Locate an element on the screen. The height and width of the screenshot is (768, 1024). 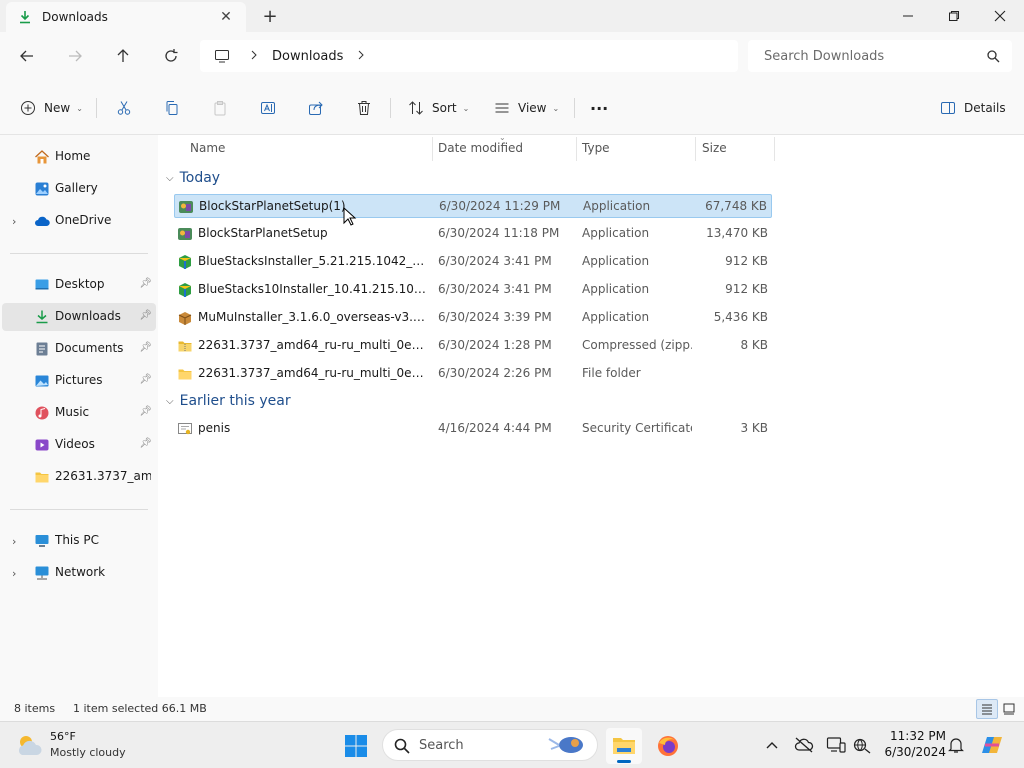
file-explorer-icon is located at coordinates (624, 746).